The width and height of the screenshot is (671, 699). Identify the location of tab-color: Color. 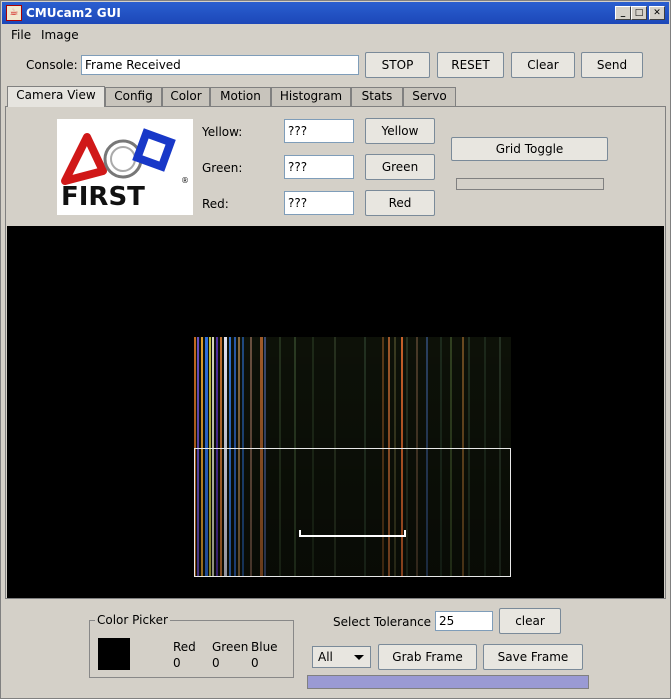
(186, 96).